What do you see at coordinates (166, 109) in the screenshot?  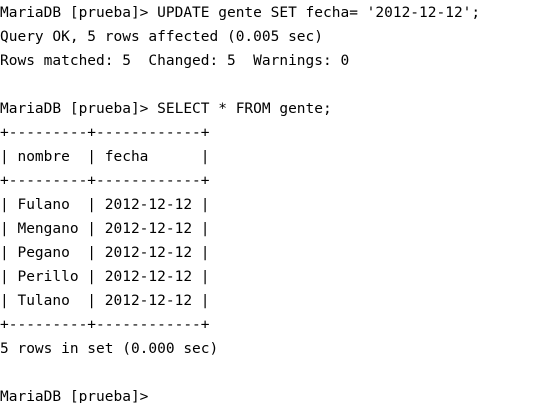 I see `select-command-line: MariaDB [prueba]> SELECT * FROM gente;` at bounding box center [166, 109].